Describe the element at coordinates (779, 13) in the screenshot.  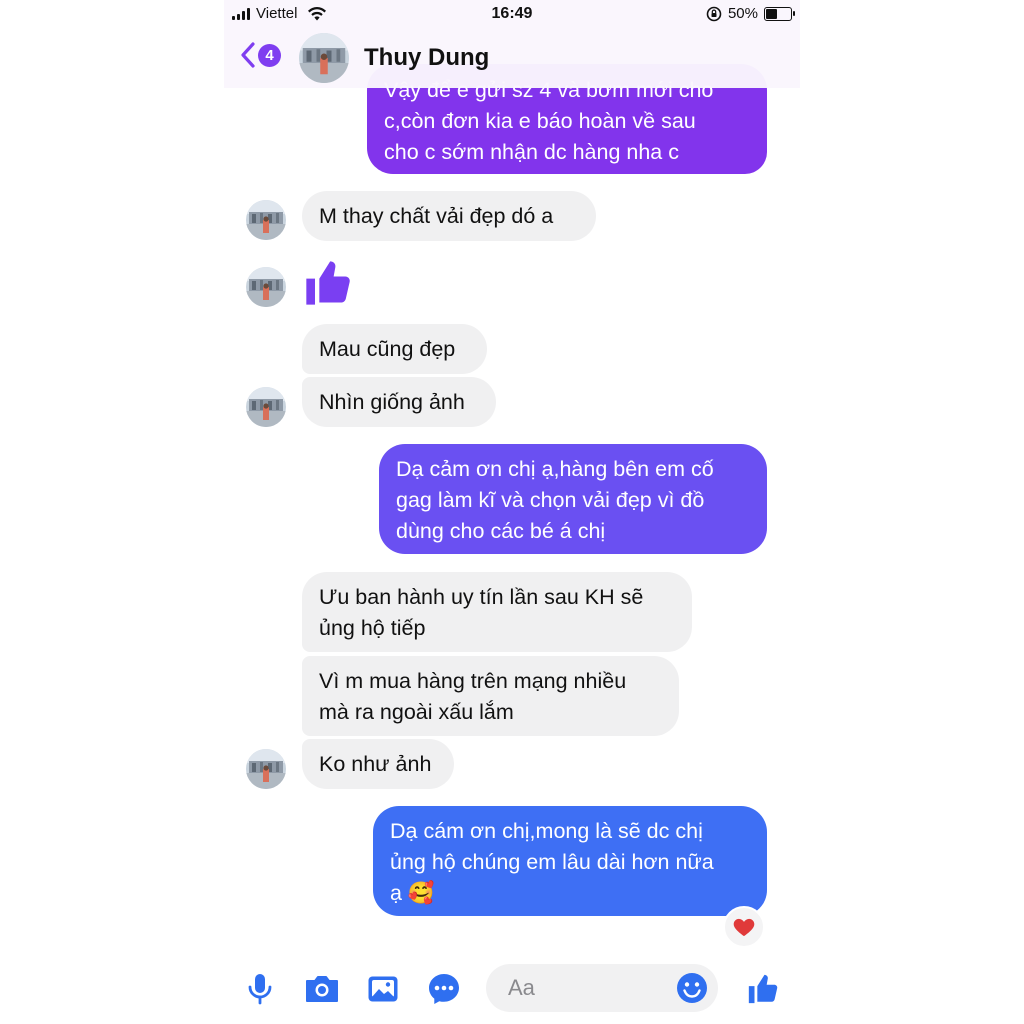
I see `battery-icon` at that location.